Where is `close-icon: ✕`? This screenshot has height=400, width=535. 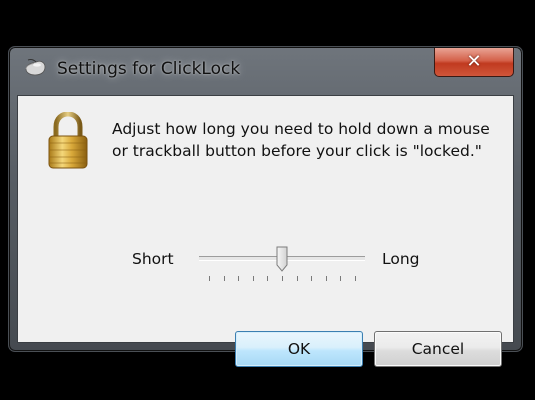 close-icon: ✕ is located at coordinates (474, 61).